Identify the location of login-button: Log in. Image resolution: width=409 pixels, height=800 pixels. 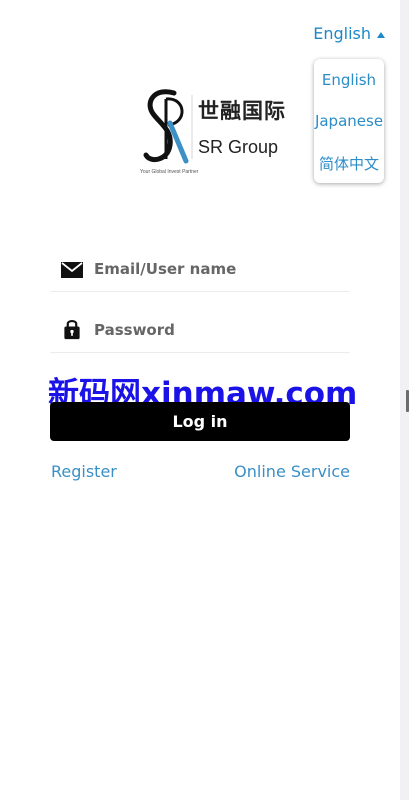
(200, 421).